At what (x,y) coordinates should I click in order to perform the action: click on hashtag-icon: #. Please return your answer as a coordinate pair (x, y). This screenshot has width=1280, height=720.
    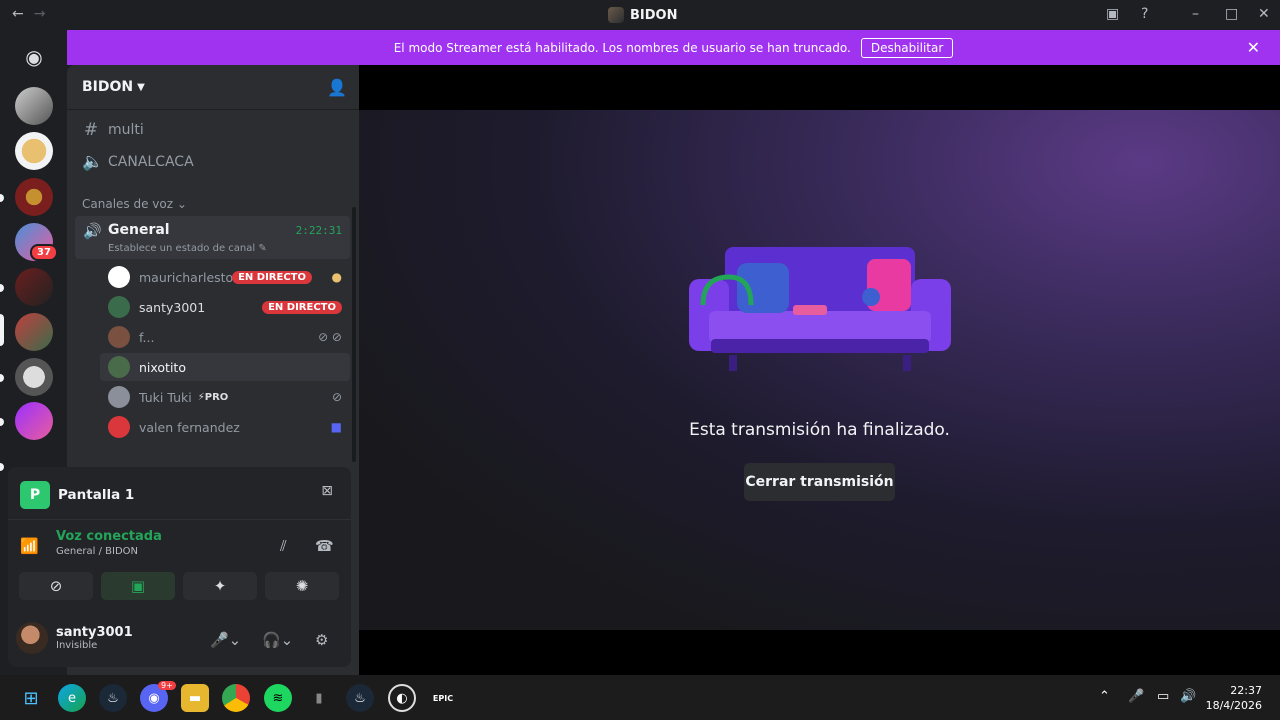
    Looking at the image, I should click on (91, 130).